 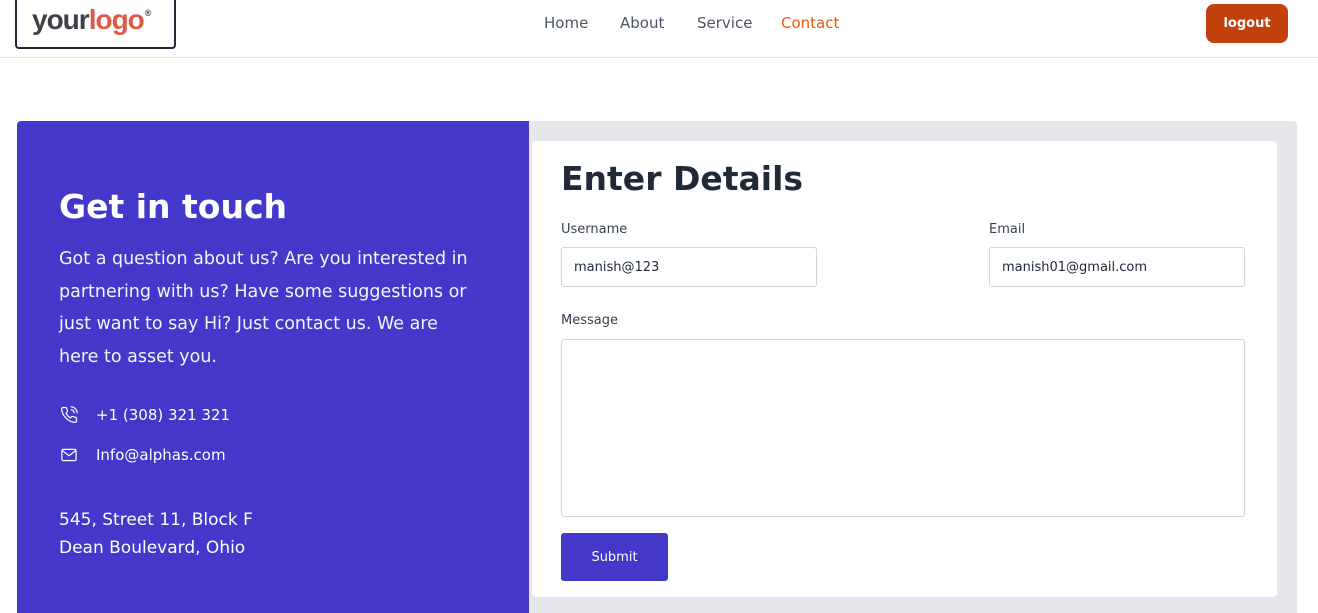 I want to click on nav-home: Home, so click(x=566, y=23).